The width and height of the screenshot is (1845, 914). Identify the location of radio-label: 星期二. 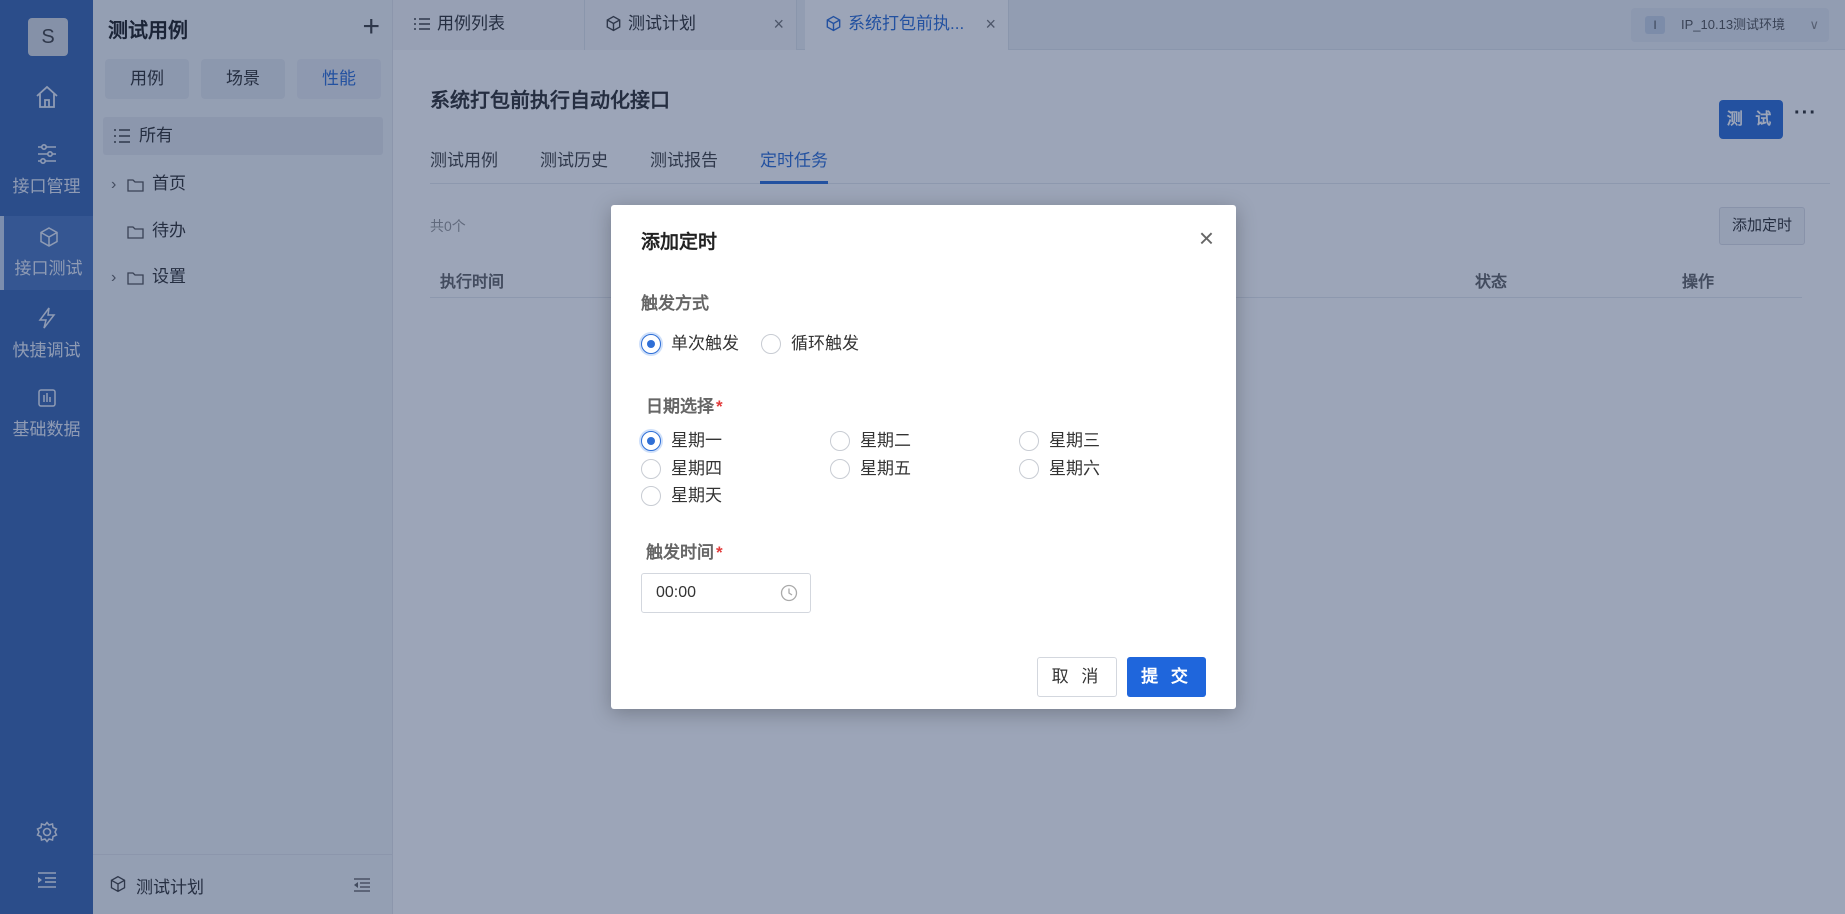
(885, 440).